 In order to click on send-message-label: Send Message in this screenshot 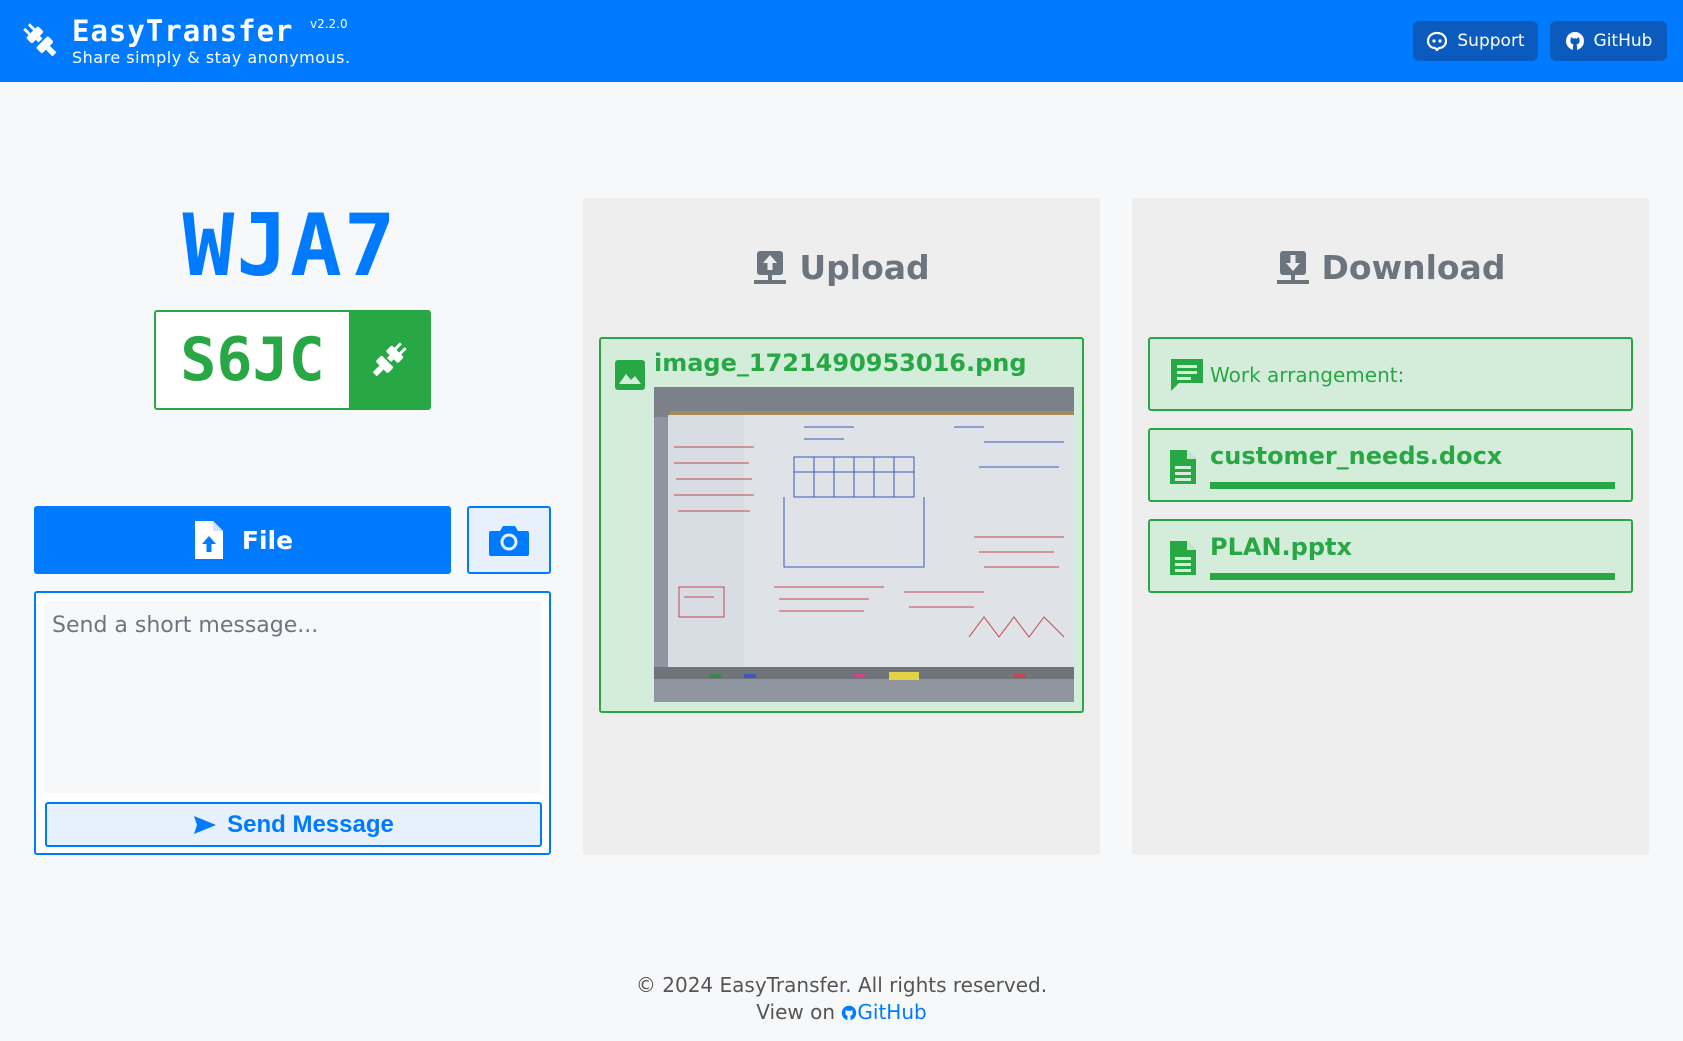, I will do `click(310, 824)`.